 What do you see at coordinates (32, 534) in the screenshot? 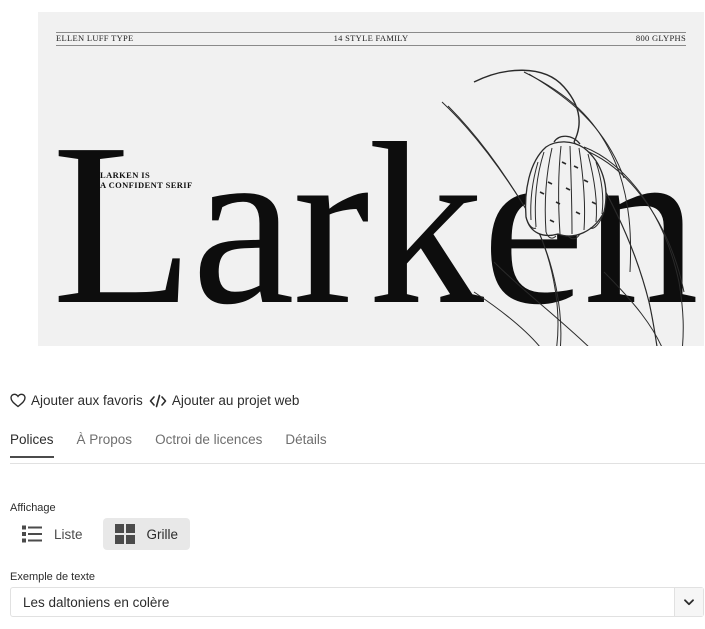
I see `list-icon` at bounding box center [32, 534].